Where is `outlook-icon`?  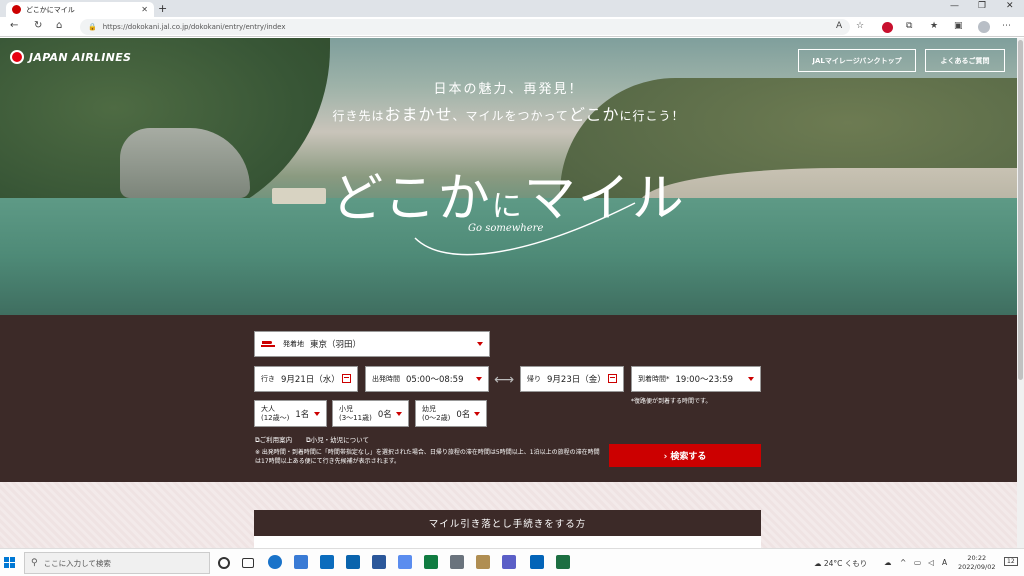
outlook-icon is located at coordinates (353, 562).